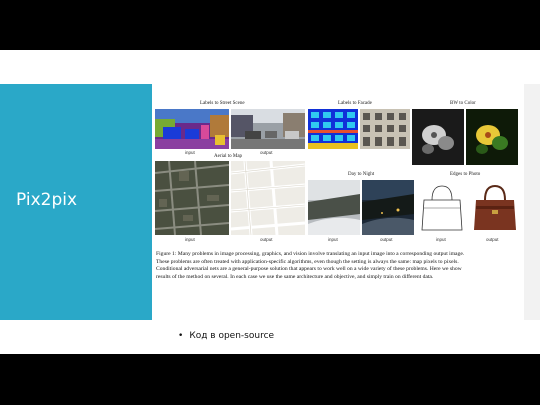 This screenshot has height=405, width=540. What do you see at coordinates (190, 152) in the screenshot?
I see `street-input-label: input` at bounding box center [190, 152].